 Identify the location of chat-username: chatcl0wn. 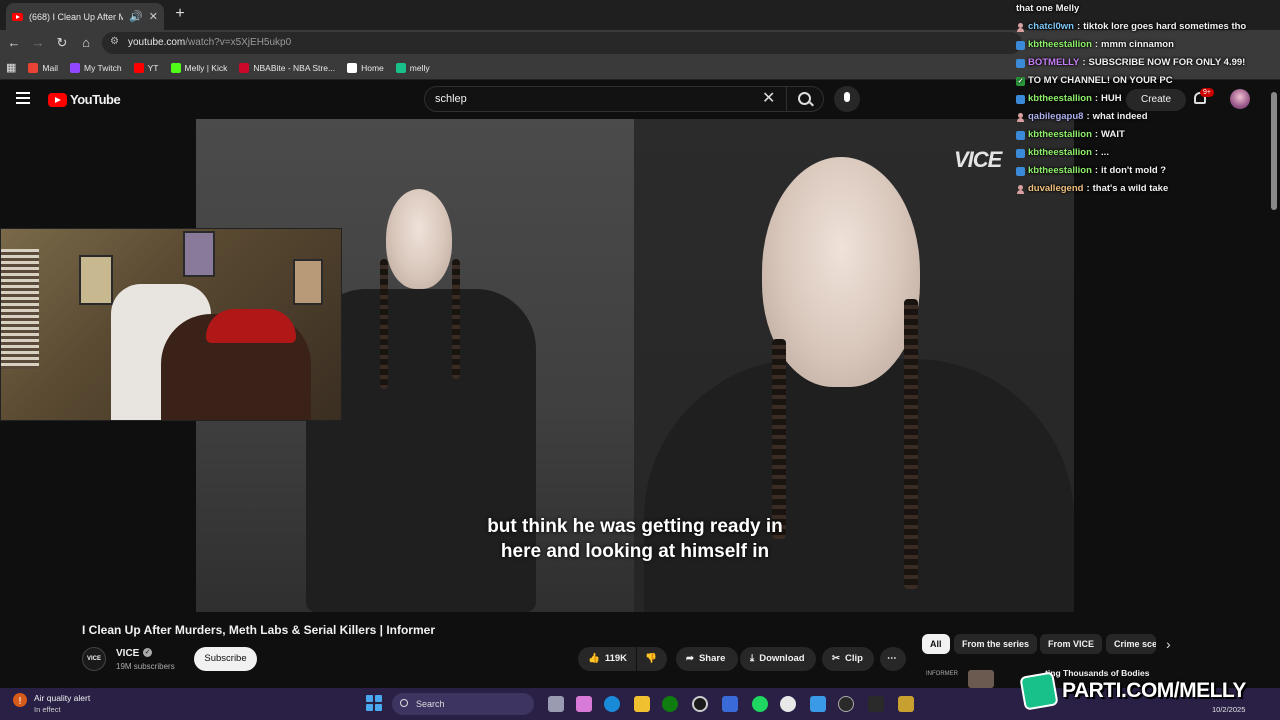
(1051, 27).